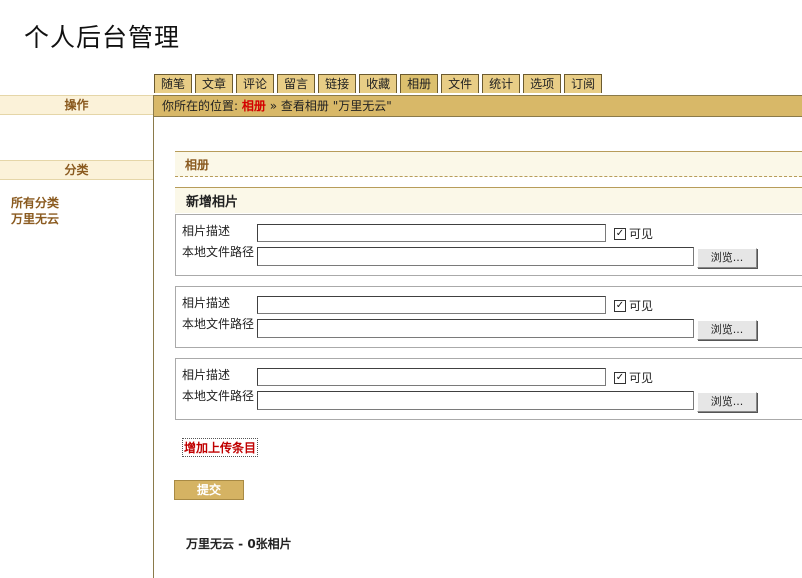 This screenshot has width=802, height=578. I want to click on album-section-title: 相册, so click(197, 165).